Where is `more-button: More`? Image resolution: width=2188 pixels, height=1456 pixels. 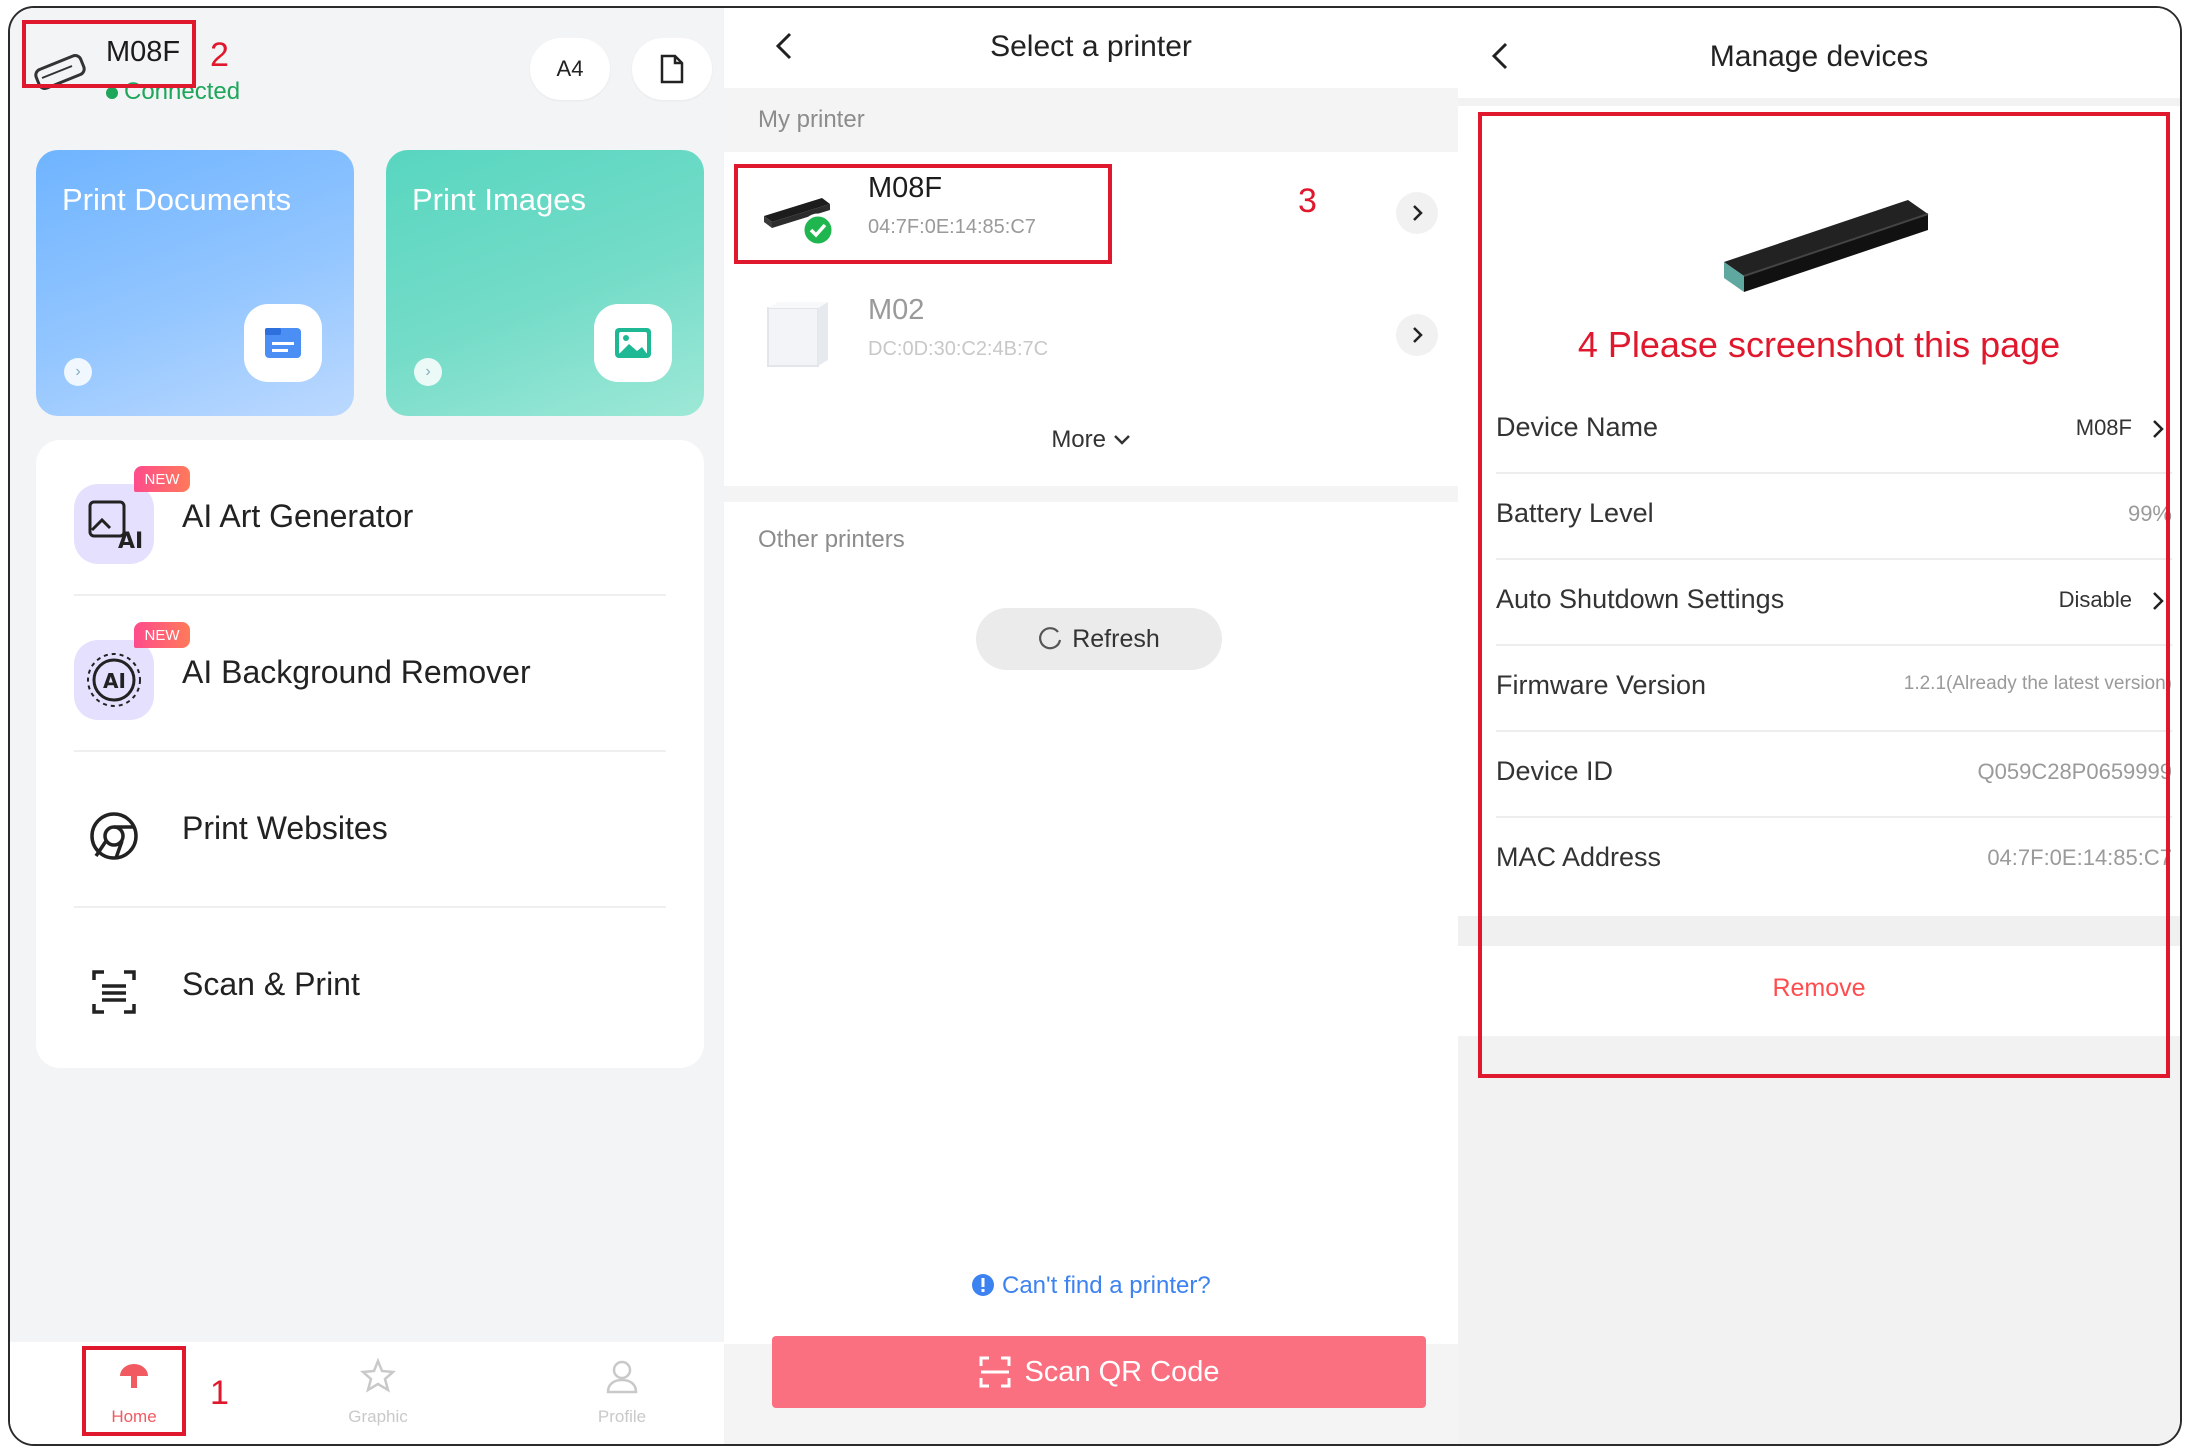 more-button: More is located at coordinates (1091, 440).